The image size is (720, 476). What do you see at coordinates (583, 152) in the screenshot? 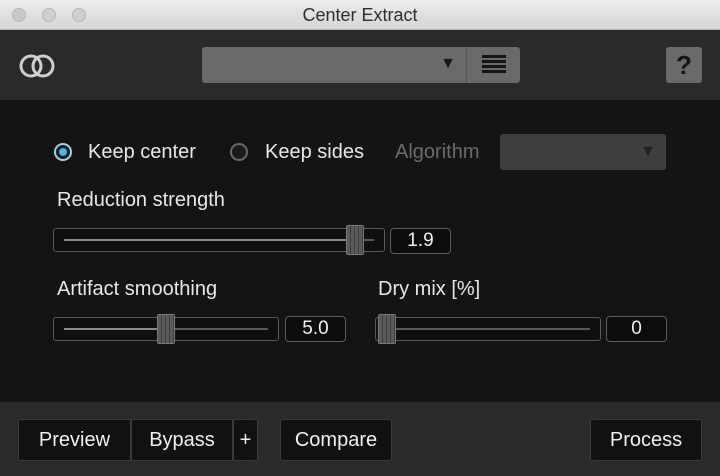
I see `algorithm-dropdown: ▼` at bounding box center [583, 152].